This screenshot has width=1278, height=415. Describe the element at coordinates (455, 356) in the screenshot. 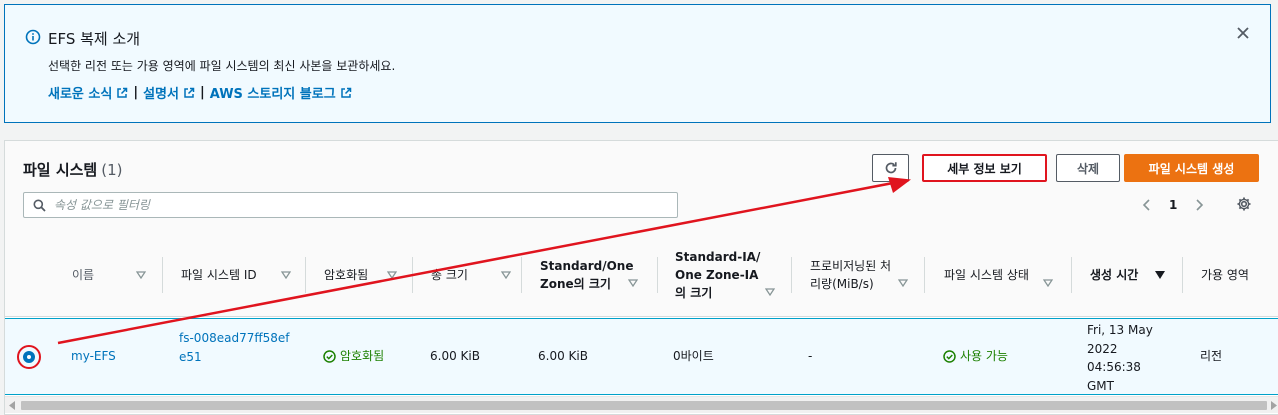

I see `total-size-value: 6.00 KiB` at that location.